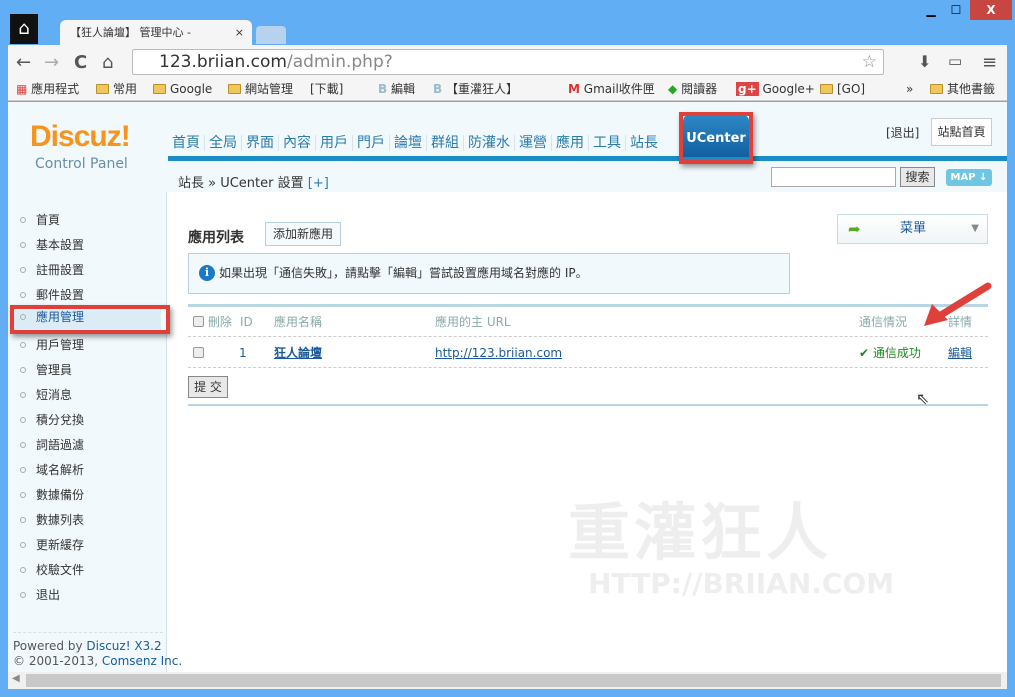 The height and width of the screenshot is (697, 1015). What do you see at coordinates (47, 89) in the screenshot?
I see `bookmark-apps: ▦ 應用程式` at bounding box center [47, 89].